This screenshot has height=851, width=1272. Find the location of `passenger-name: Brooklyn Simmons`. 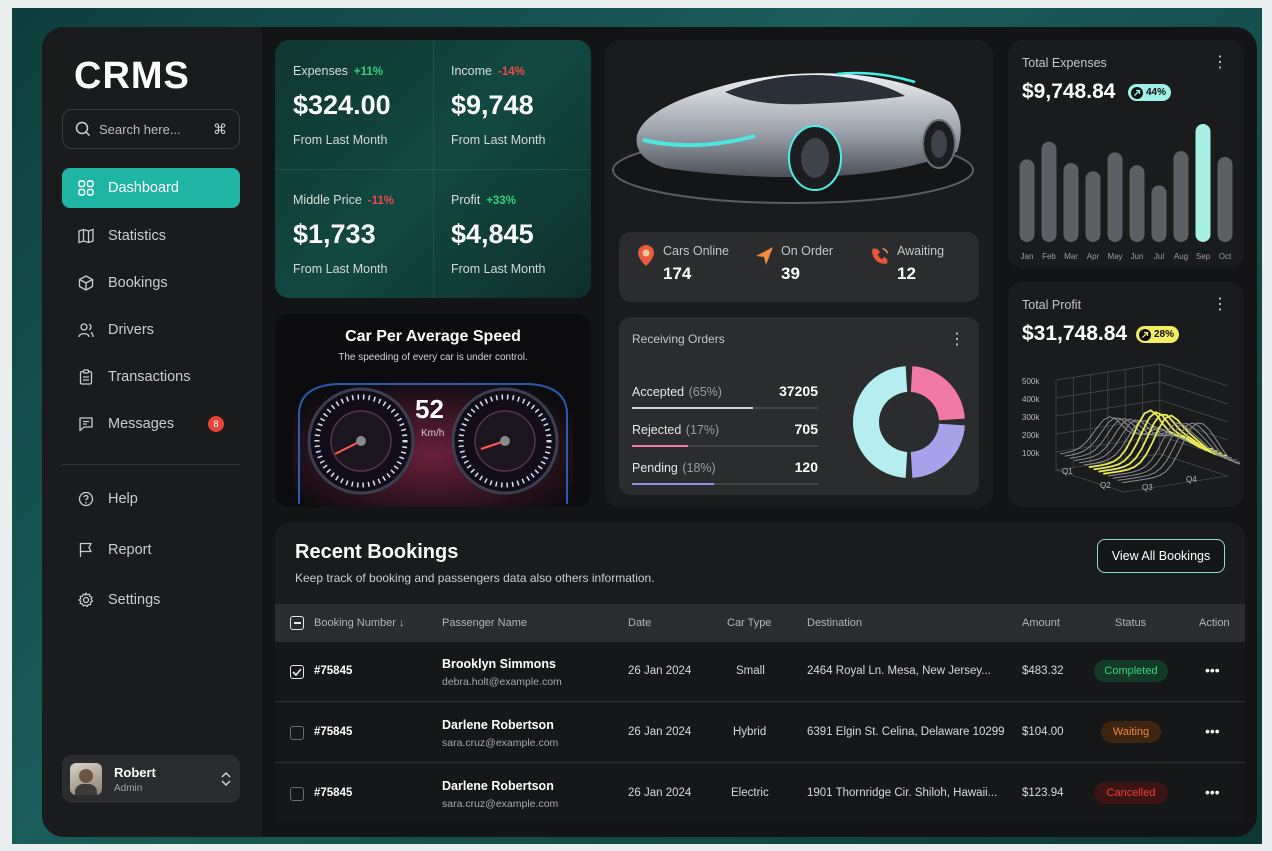

passenger-name: Brooklyn Simmons is located at coordinates (499, 664).